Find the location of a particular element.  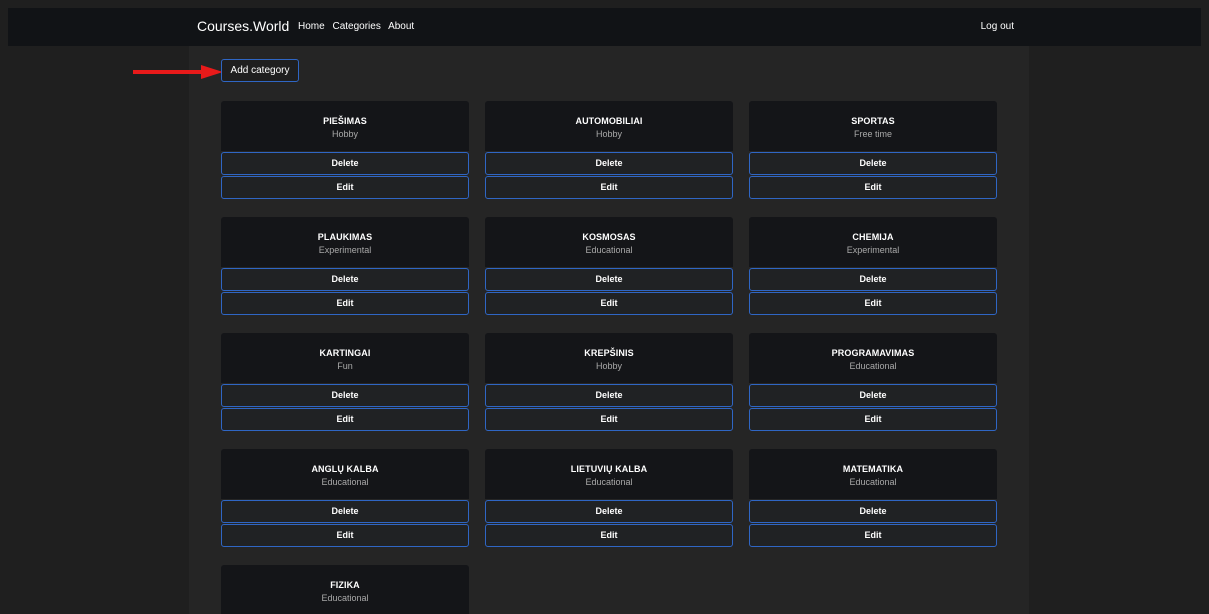

category-card-header: LIETUVIŲ KALBA Educational is located at coordinates (609, 474).